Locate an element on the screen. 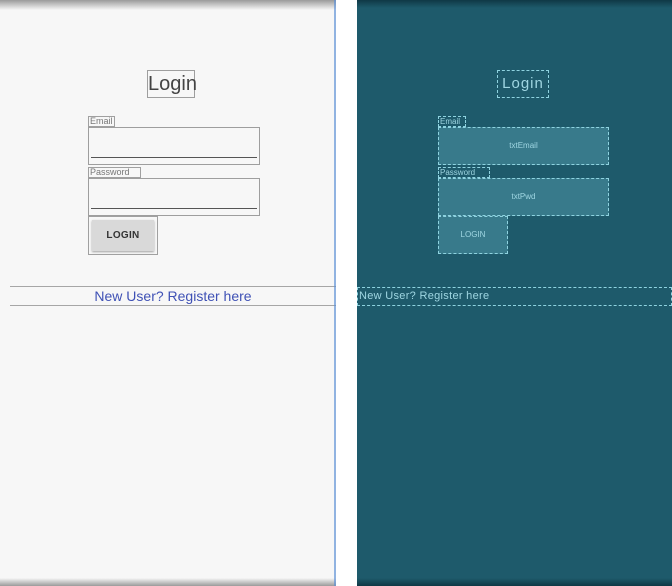  password-field is located at coordinates (174, 197).